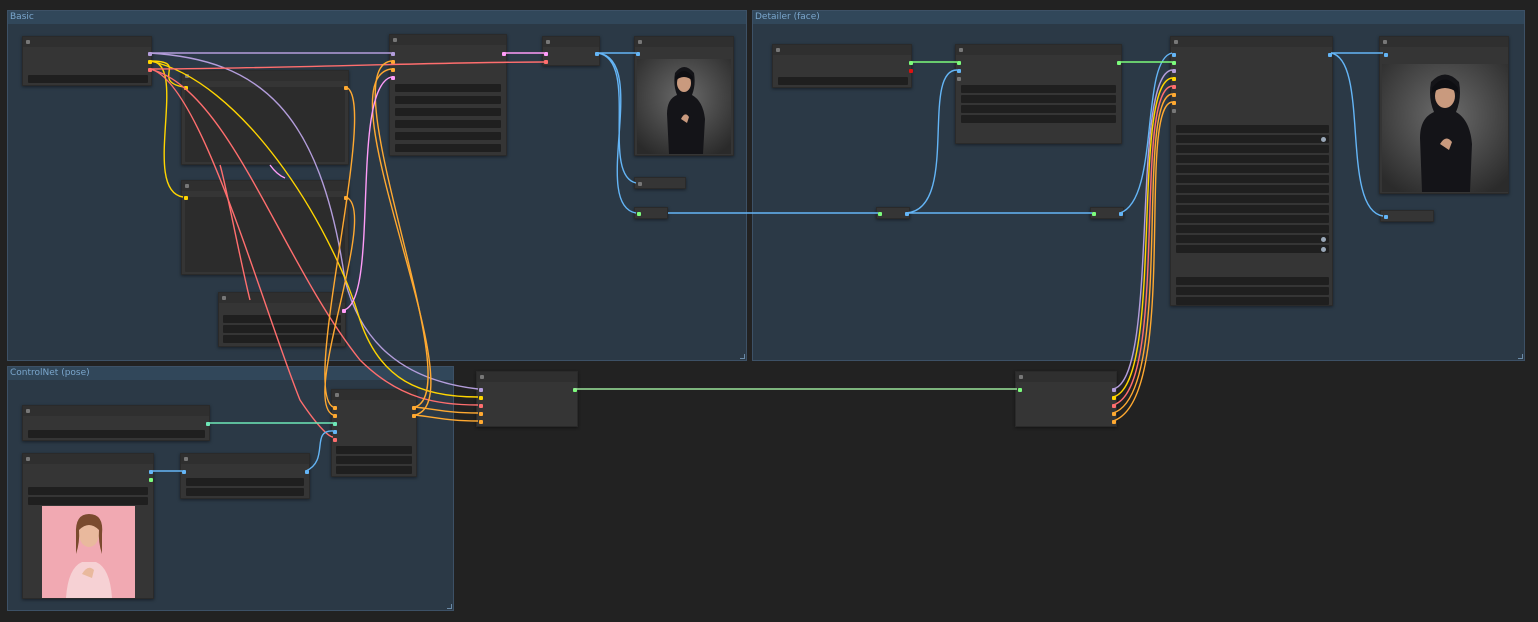 This screenshot has height=622, width=1538. What do you see at coordinates (1038, 119) in the screenshot?
I see `drop-size-widget` at bounding box center [1038, 119].